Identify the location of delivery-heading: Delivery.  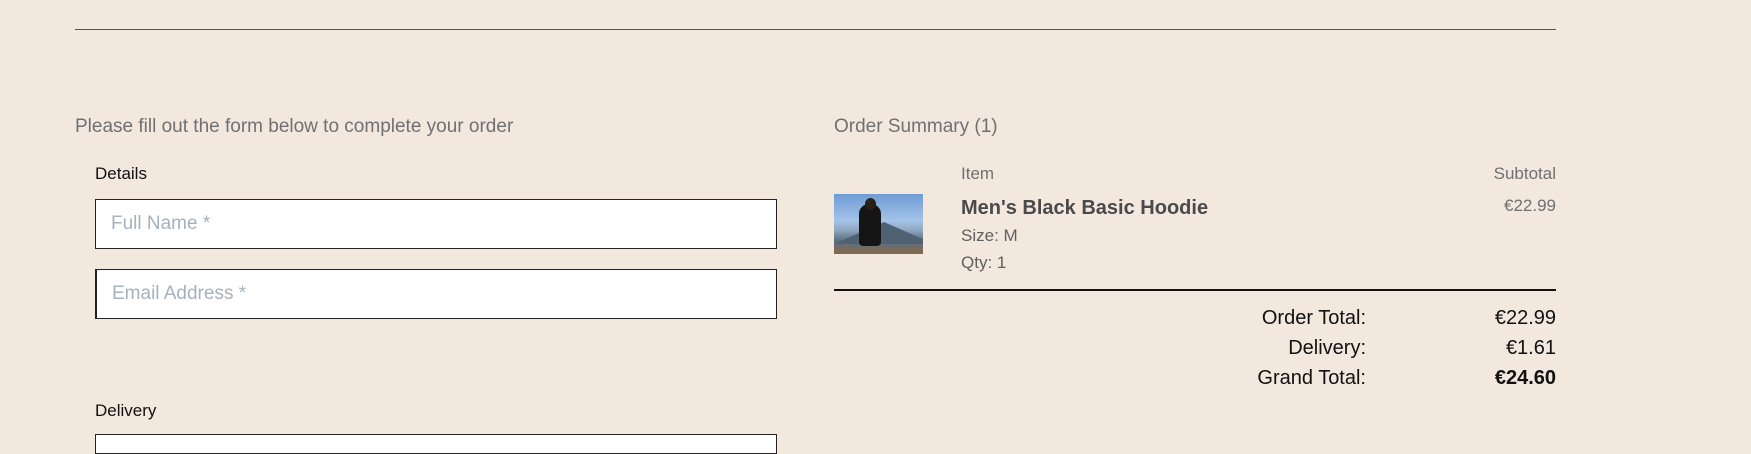
(126, 410).